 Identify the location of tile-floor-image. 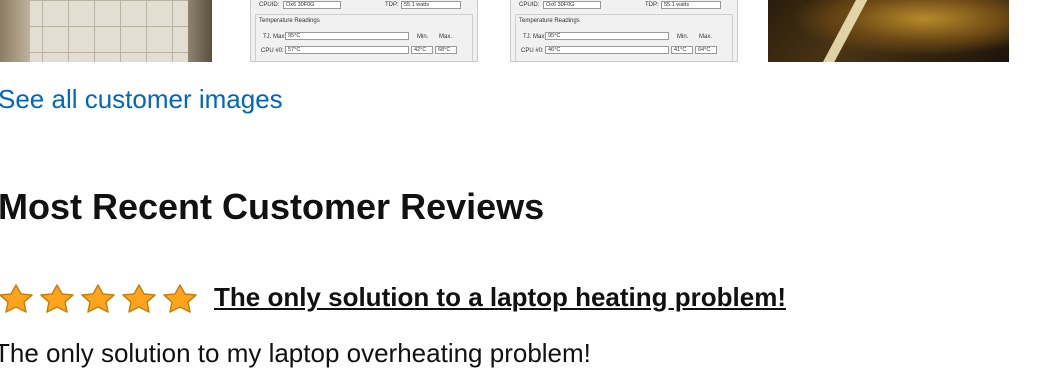
(106, 31).